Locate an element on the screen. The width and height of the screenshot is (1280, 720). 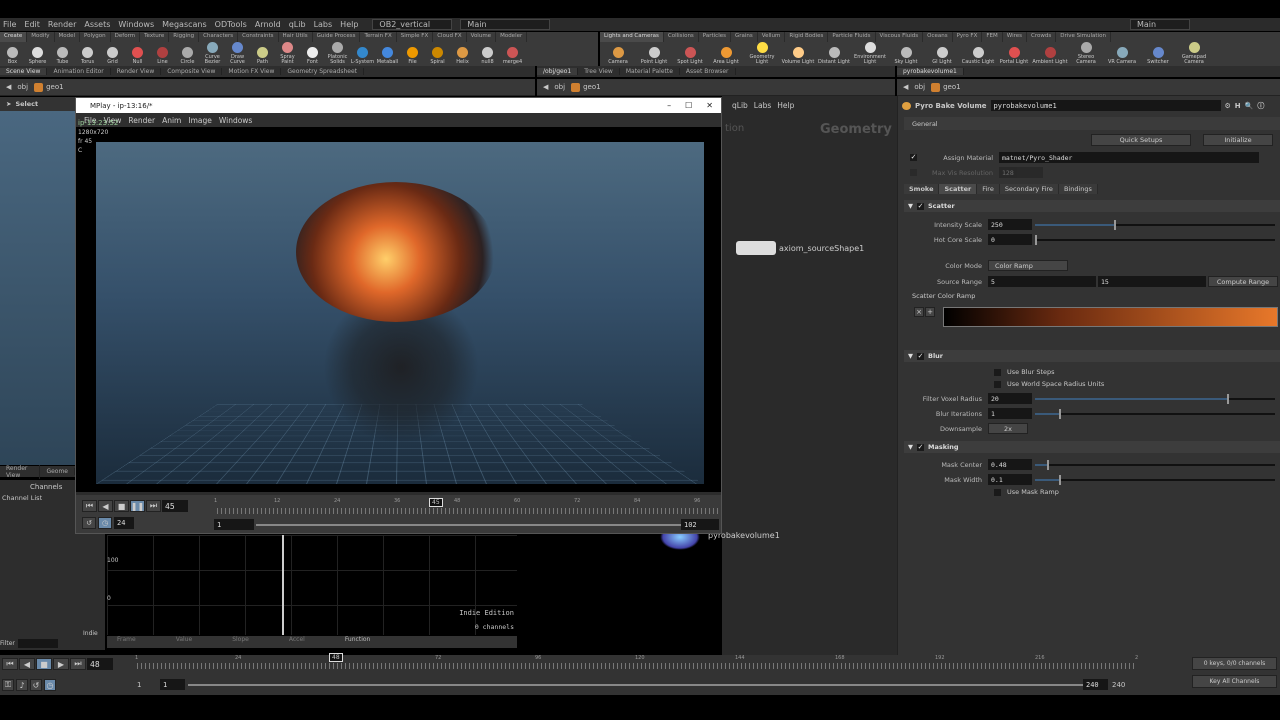
shelf-tab-polygon: Polygon is located at coordinates (95, 37).